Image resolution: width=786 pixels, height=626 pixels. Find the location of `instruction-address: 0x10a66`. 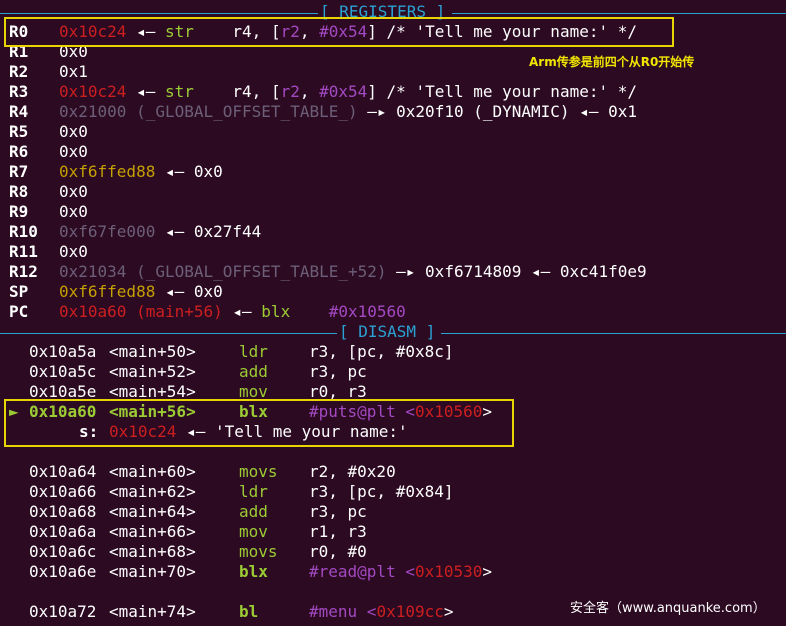

instruction-address: 0x10a66 is located at coordinates (63, 491).